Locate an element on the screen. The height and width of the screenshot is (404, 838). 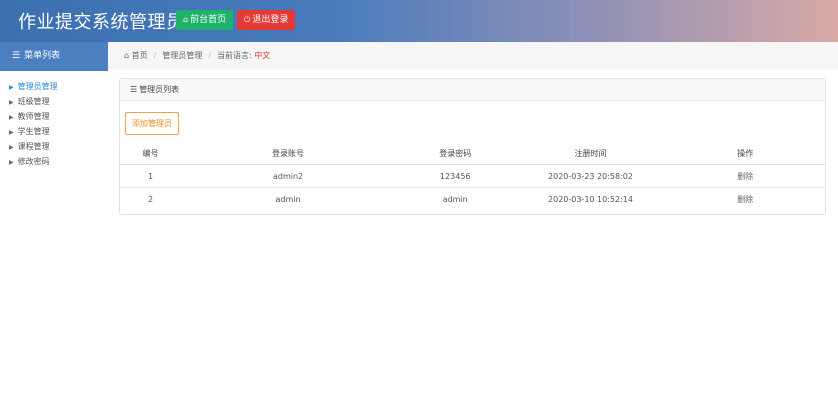
cell-password: 123456 is located at coordinates (455, 176).